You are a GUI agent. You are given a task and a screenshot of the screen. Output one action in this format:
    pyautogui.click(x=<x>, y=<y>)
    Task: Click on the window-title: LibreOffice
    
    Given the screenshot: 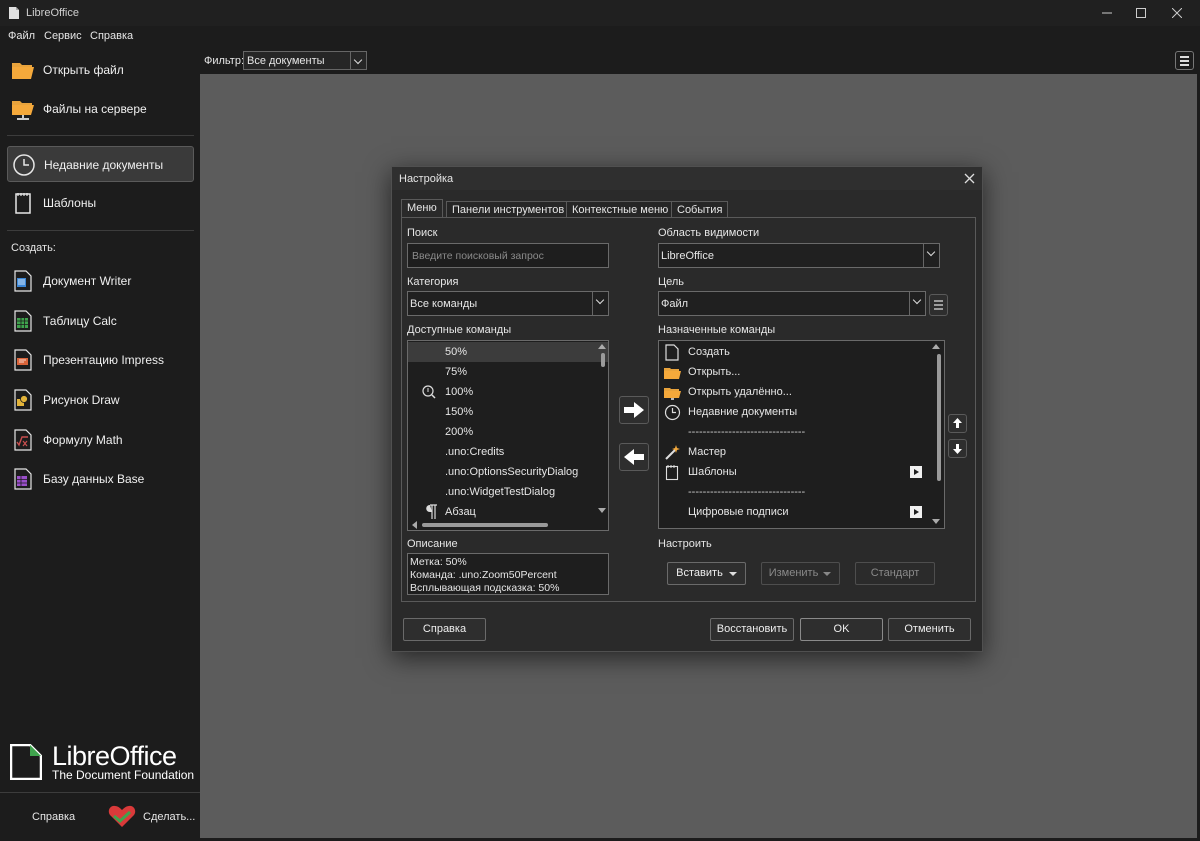 What is the action you would take?
    pyautogui.click(x=52, y=13)
    